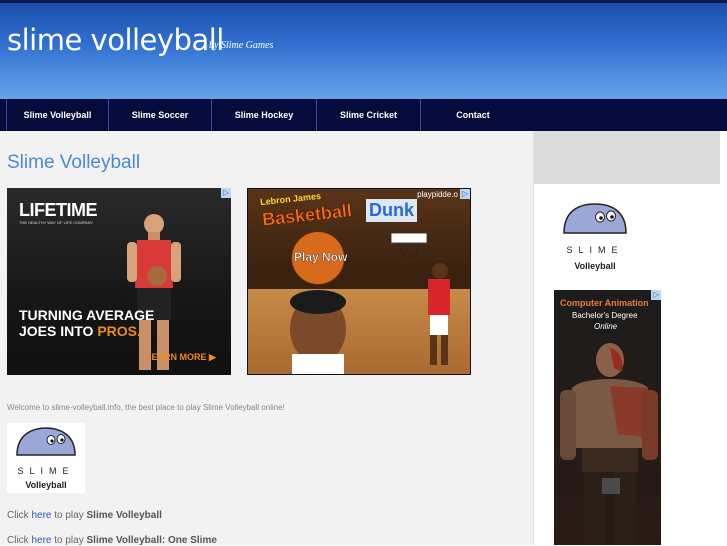  I want to click on athlete-image, so click(154, 292).